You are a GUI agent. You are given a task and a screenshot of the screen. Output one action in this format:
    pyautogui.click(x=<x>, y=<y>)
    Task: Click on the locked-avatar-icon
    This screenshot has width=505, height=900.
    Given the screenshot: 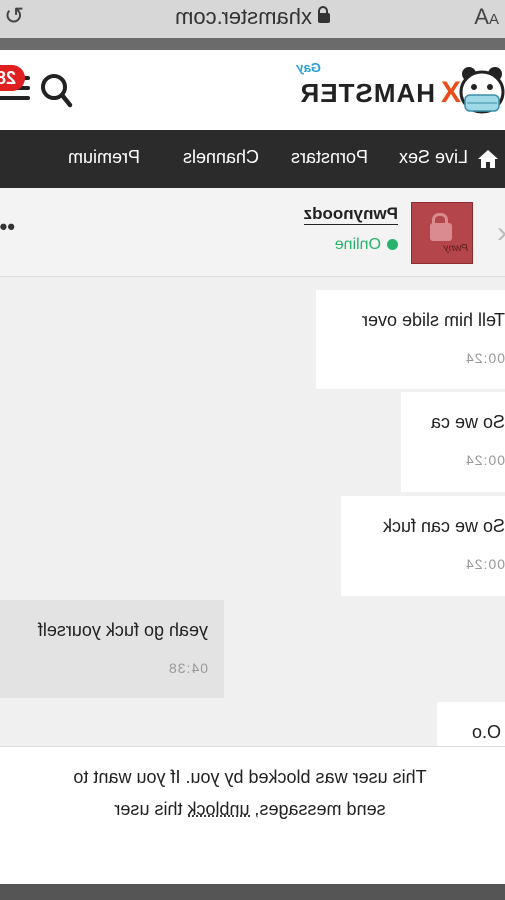 What is the action you would take?
    pyautogui.click(x=441, y=232)
    